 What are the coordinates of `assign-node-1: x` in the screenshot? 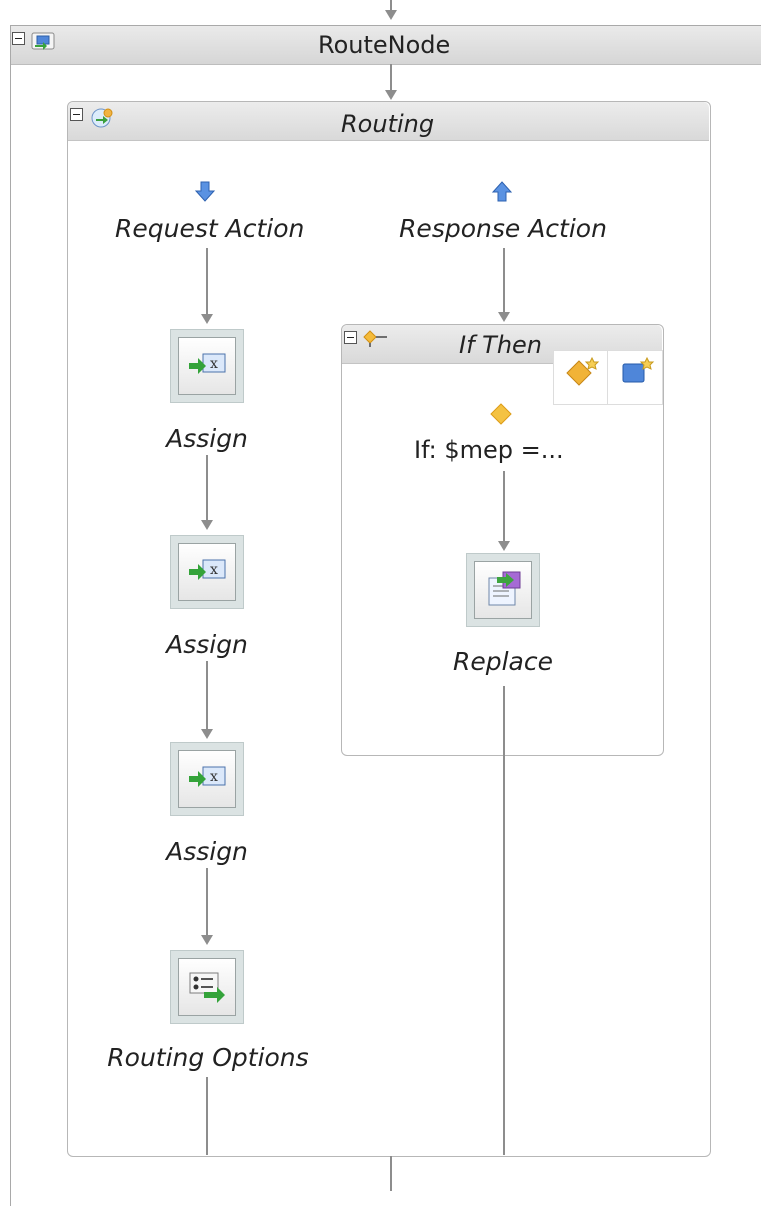 It's located at (207, 366).